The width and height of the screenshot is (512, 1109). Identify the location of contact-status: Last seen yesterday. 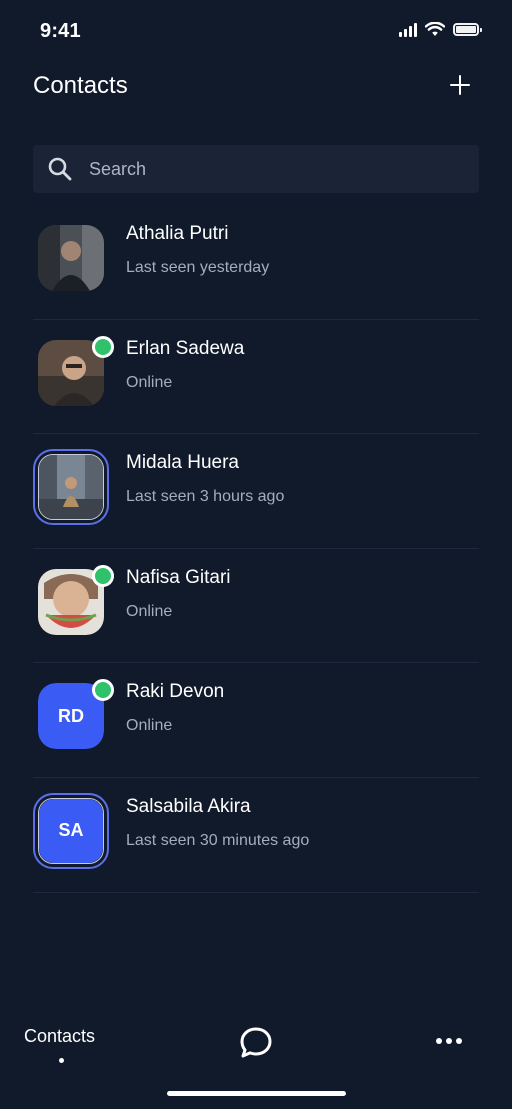
(198, 267).